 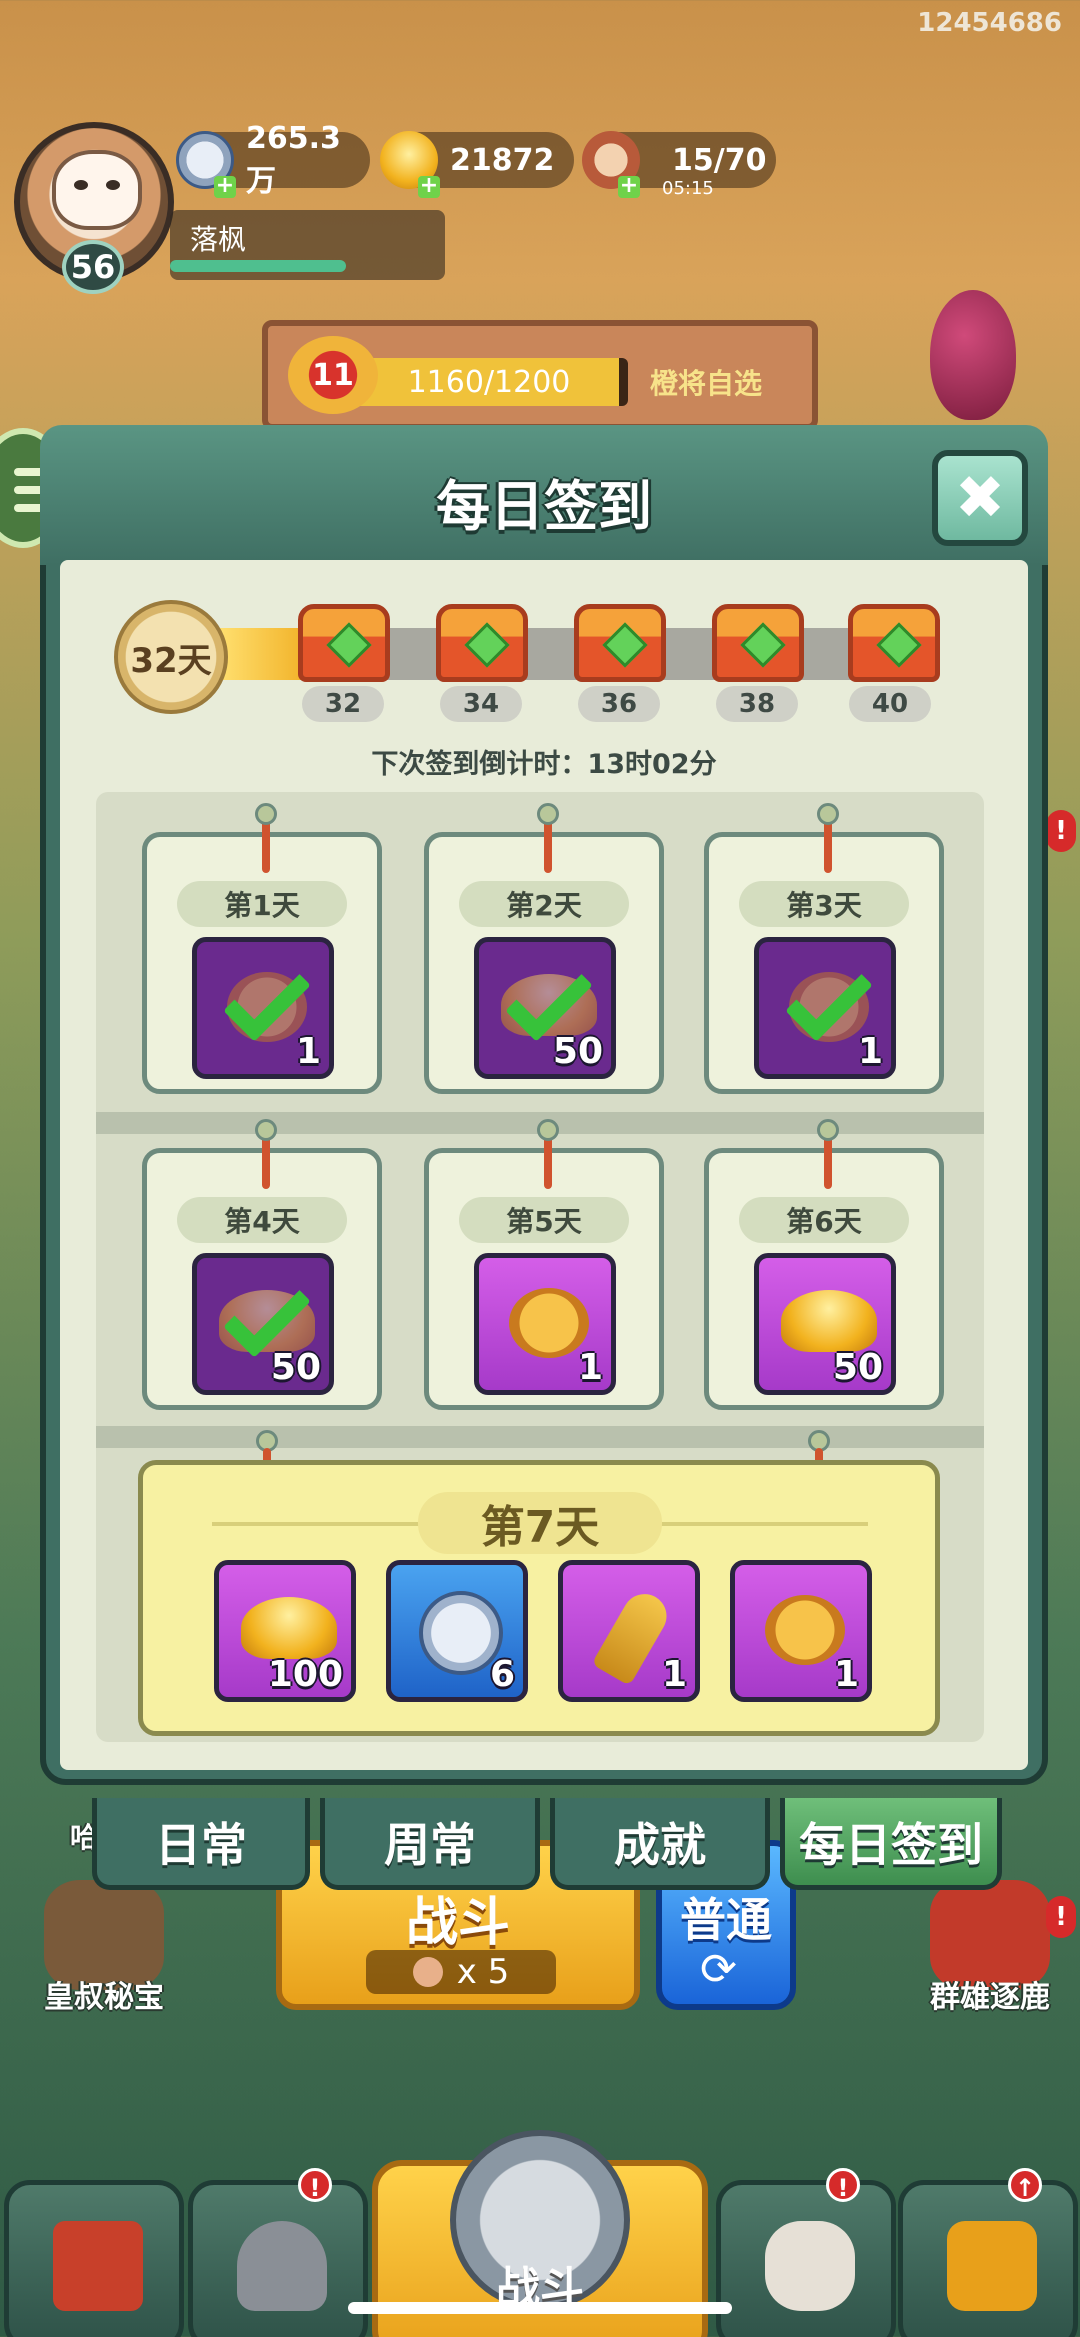 I want to click on silver-resource: 265.3万, so click(x=273, y=160).